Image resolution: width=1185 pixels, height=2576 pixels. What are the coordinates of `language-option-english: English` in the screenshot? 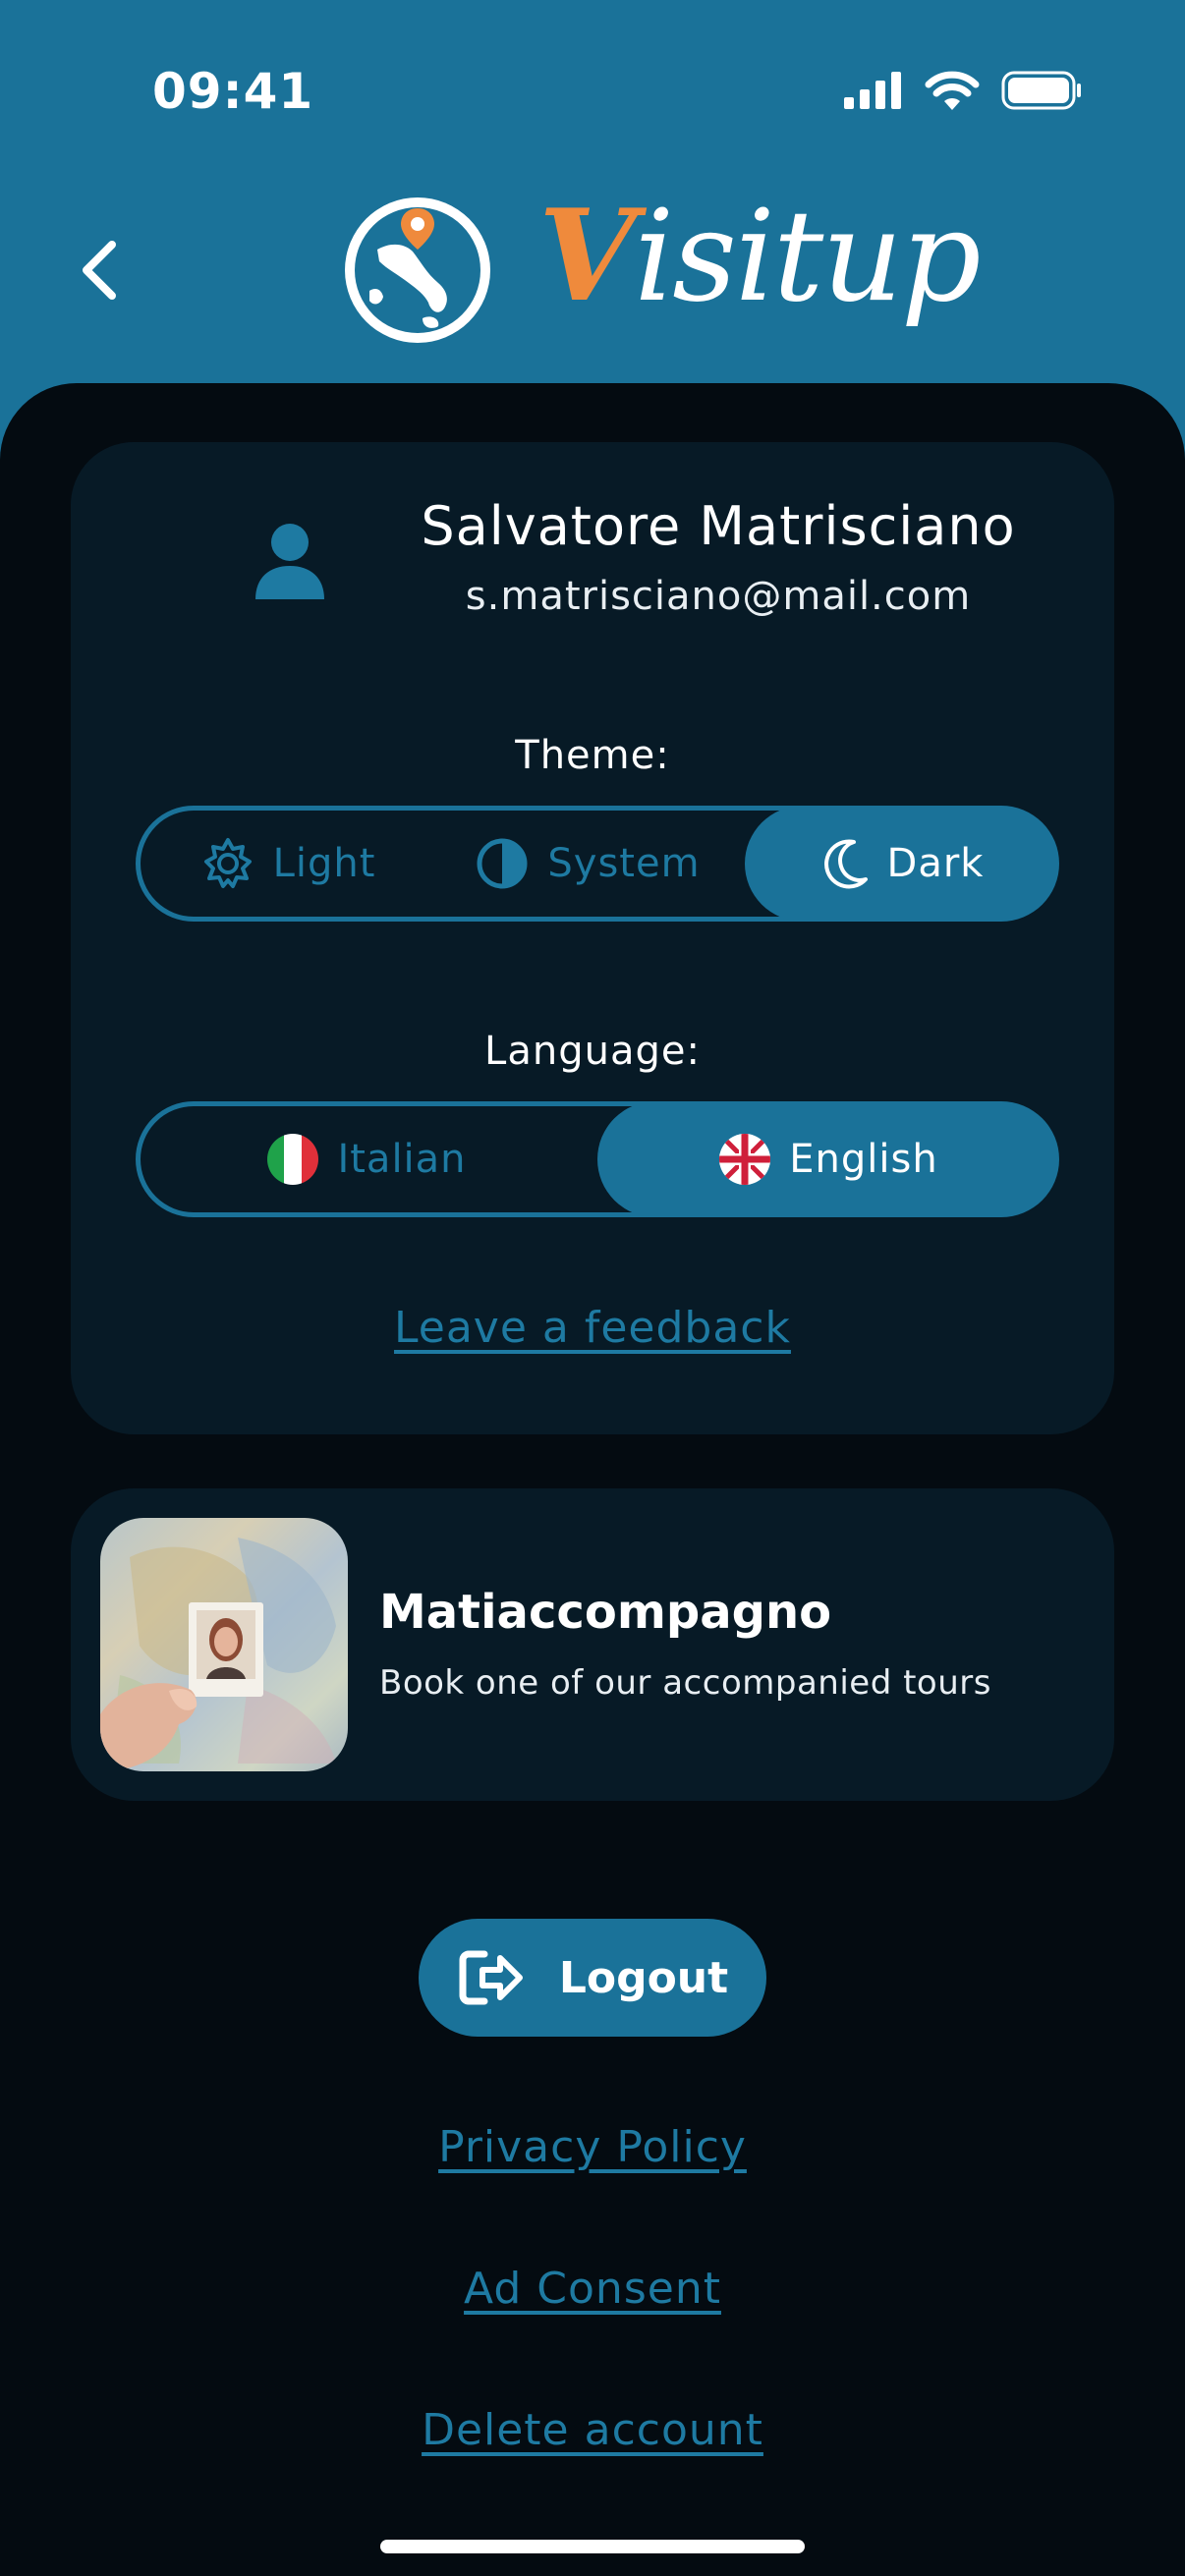 It's located at (828, 1159).